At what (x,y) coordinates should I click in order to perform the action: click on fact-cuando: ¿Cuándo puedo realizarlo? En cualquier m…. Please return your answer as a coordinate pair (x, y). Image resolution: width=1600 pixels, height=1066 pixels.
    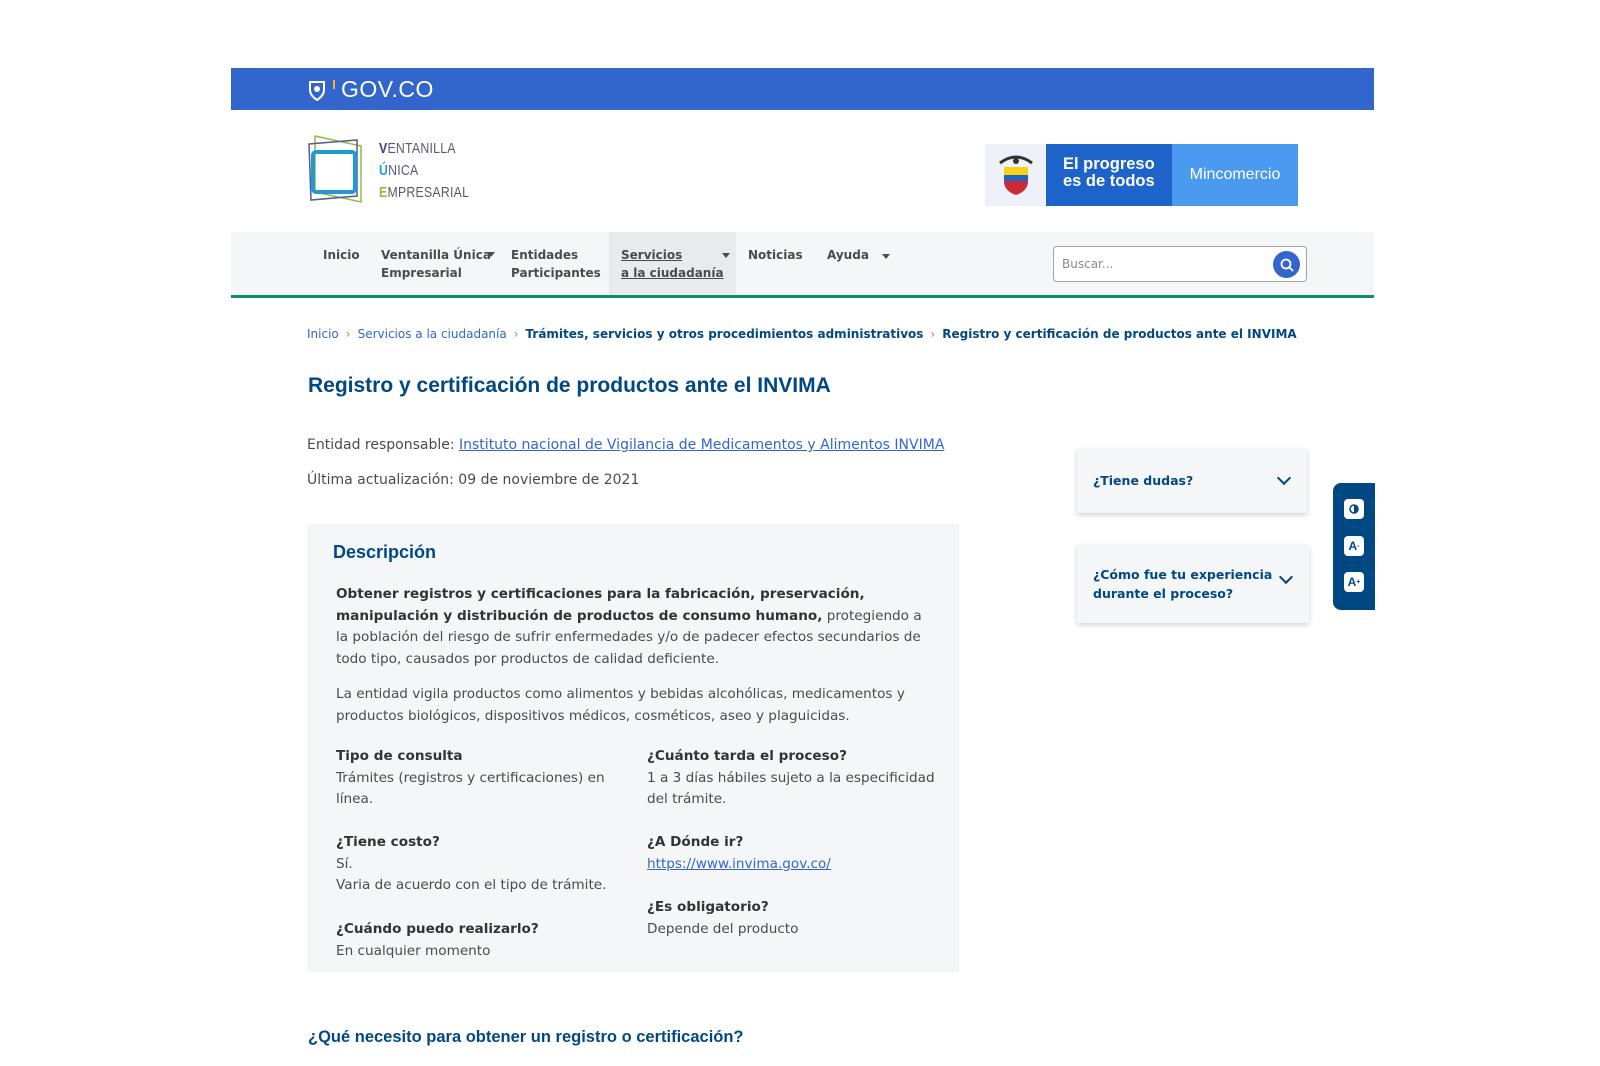
    Looking at the image, I should click on (437, 940).